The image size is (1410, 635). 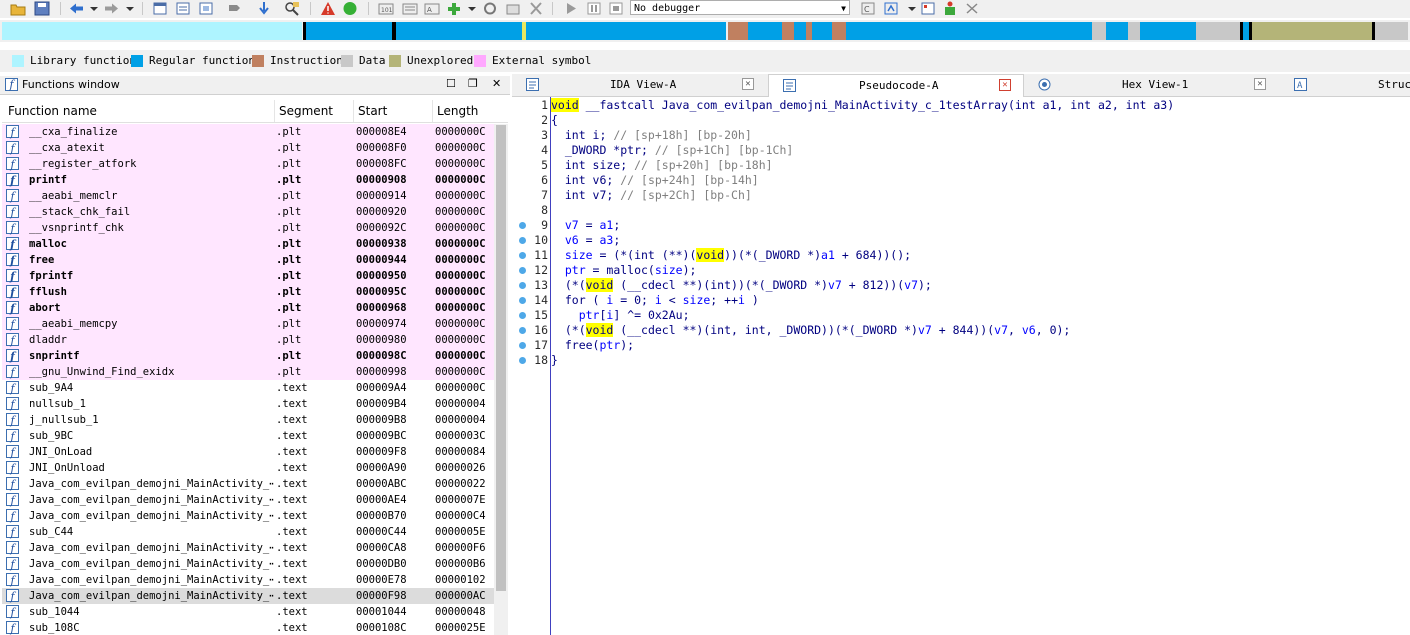 What do you see at coordinates (292, 8) in the screenshot?
I see `search-icon` at bounding box center [292, 8].